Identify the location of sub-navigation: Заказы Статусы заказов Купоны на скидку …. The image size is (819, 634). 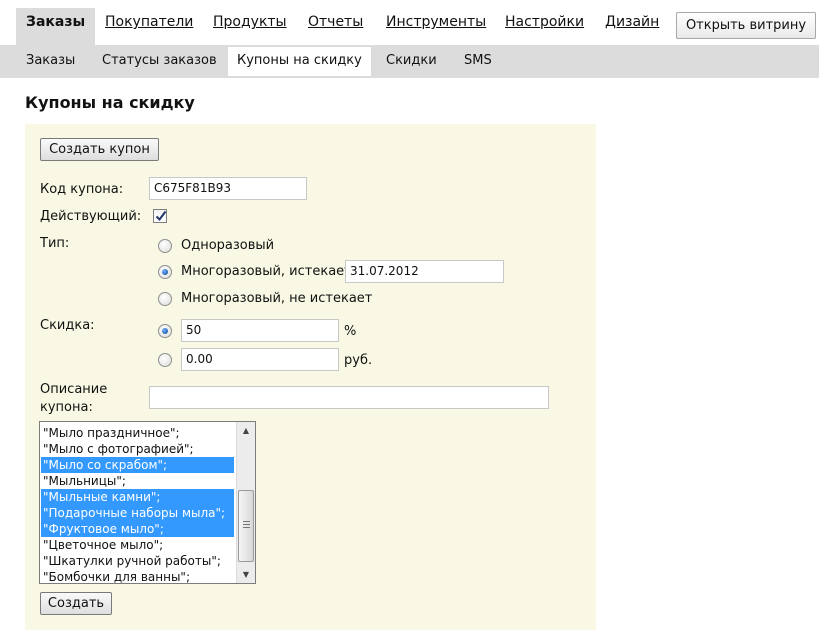
(409, 61).